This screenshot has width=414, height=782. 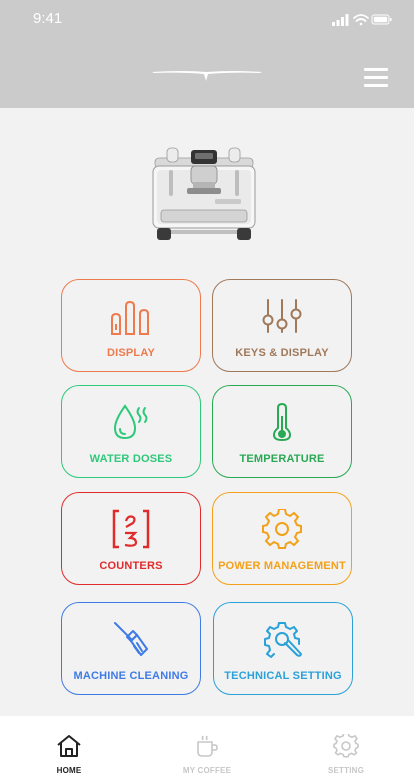 I want to click on power-management-tile: POWER MANAGEMENT, so click(x=282, y=538).